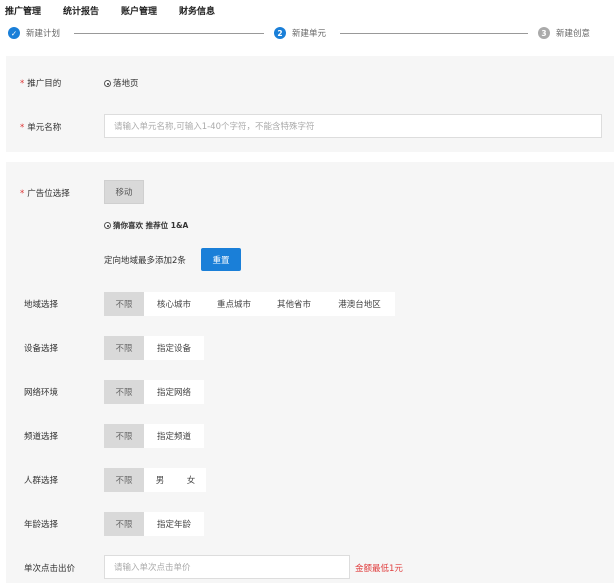 This screenshot has height=583, width=614. Describe the element at coordinates (81, 10) in the screenshot. I see `nav-reports: 统计报告` at that location.